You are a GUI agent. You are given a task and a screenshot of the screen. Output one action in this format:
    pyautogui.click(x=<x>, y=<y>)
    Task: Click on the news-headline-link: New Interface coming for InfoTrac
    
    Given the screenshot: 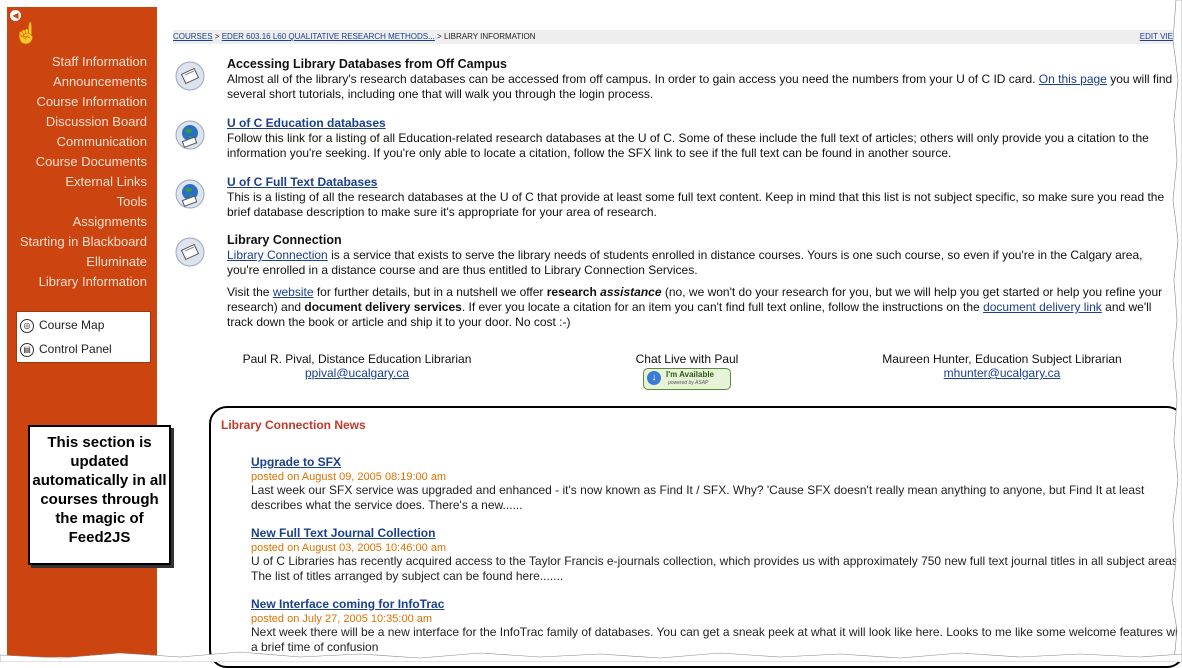 What is the action you would take?
    pyautogui.click(x=347, y=604)
    